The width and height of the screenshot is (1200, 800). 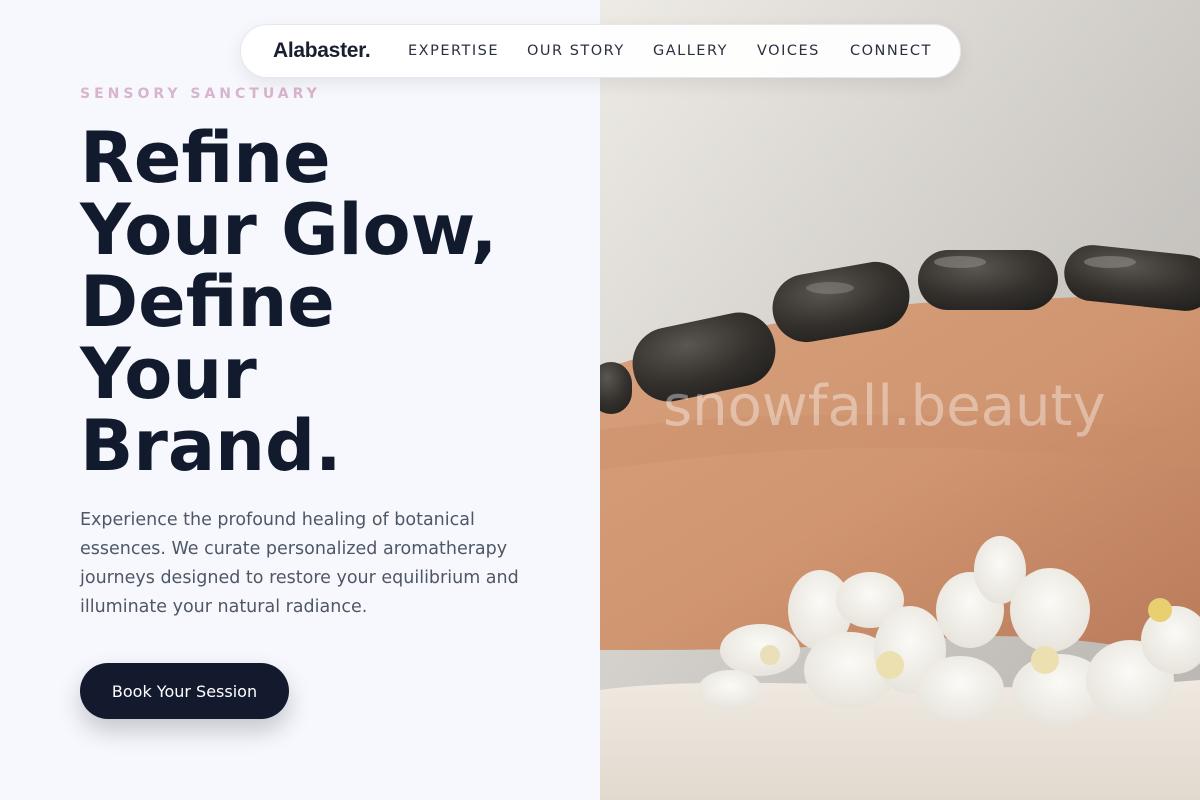 What do you see at coordinates (576, 51) in the screenshot?
I see `nav-link-our-story: OUR STORY` at bounding box center [576, 51].